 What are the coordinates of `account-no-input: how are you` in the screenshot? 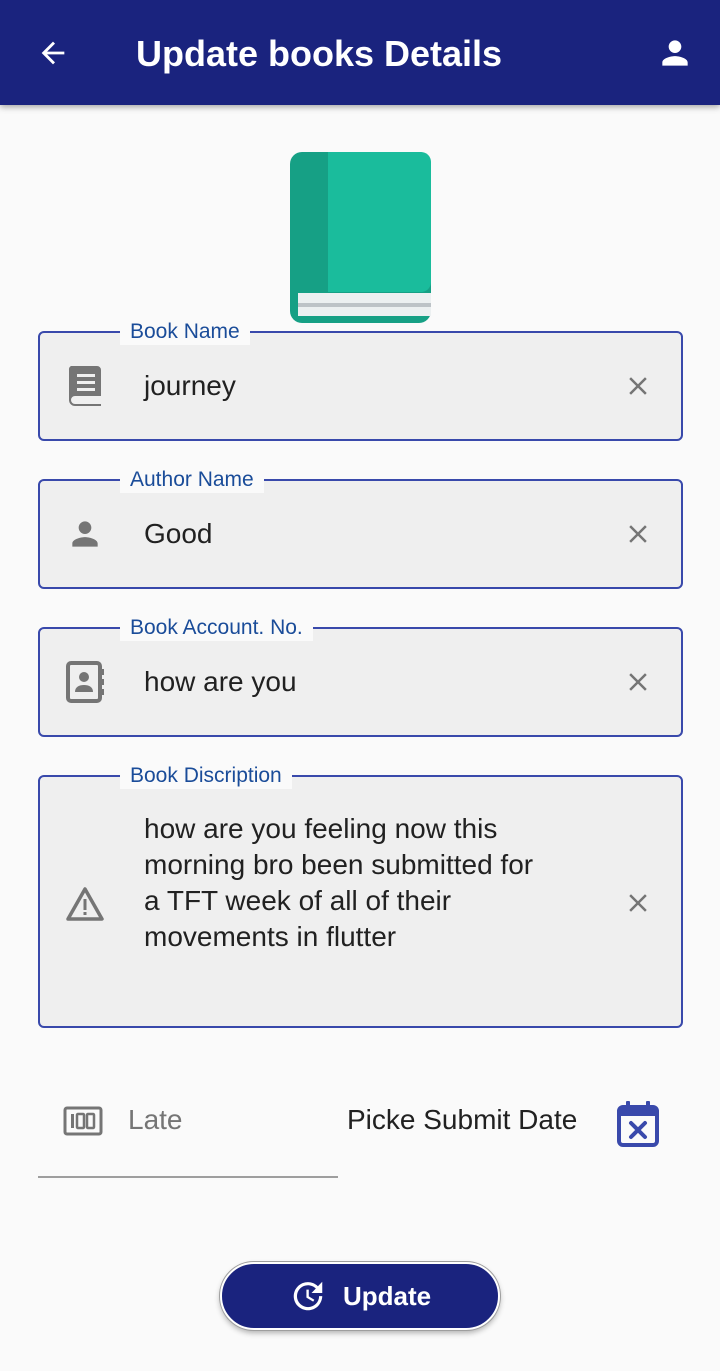 It's located at (220, 682).